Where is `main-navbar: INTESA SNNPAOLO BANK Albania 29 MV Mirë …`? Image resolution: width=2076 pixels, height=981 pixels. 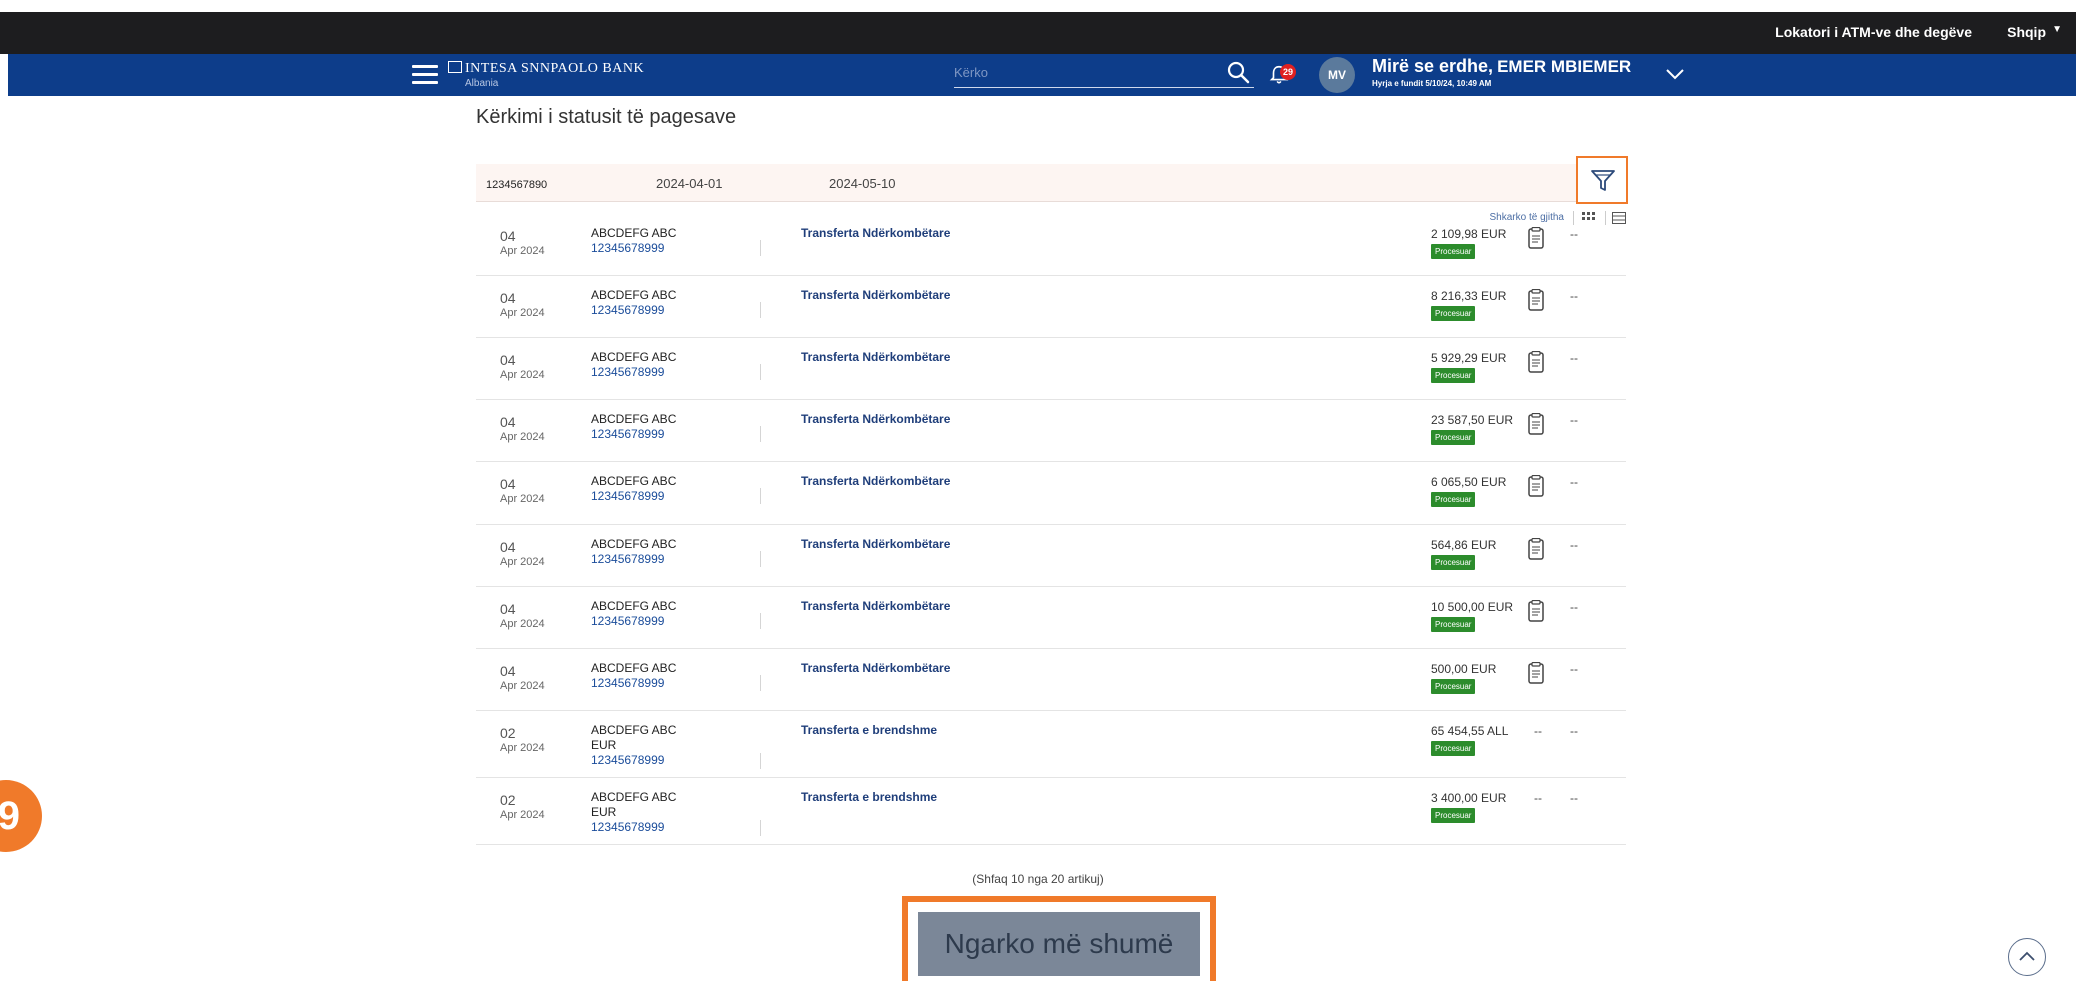
main-navbar: INTESA SNNPAOLO BANK Albania 29 MV Mirë … is located at coordinates (1042, 75).